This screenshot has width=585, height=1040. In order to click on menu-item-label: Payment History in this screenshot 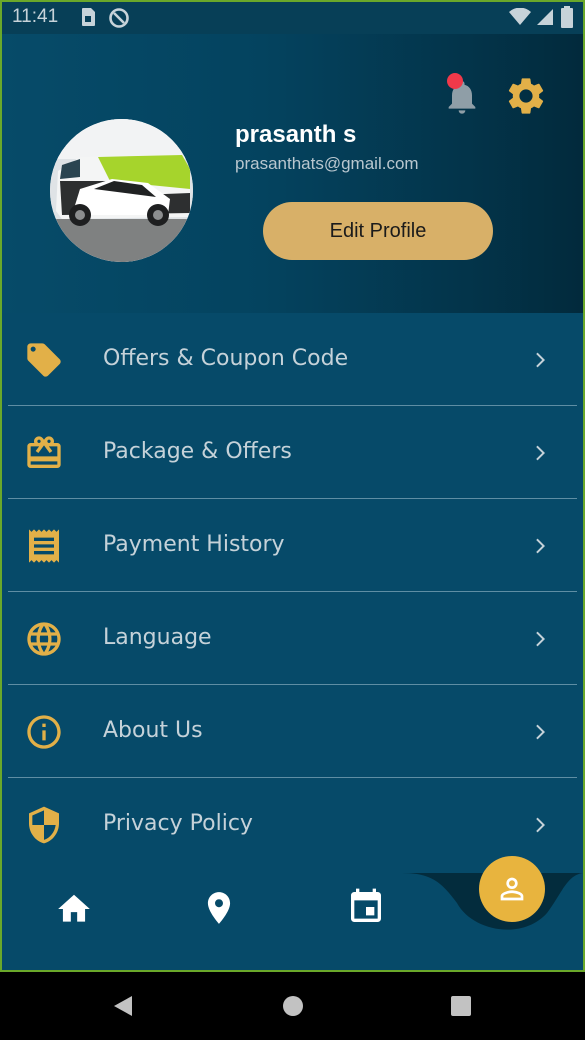, I will do `click(194, 544)`.